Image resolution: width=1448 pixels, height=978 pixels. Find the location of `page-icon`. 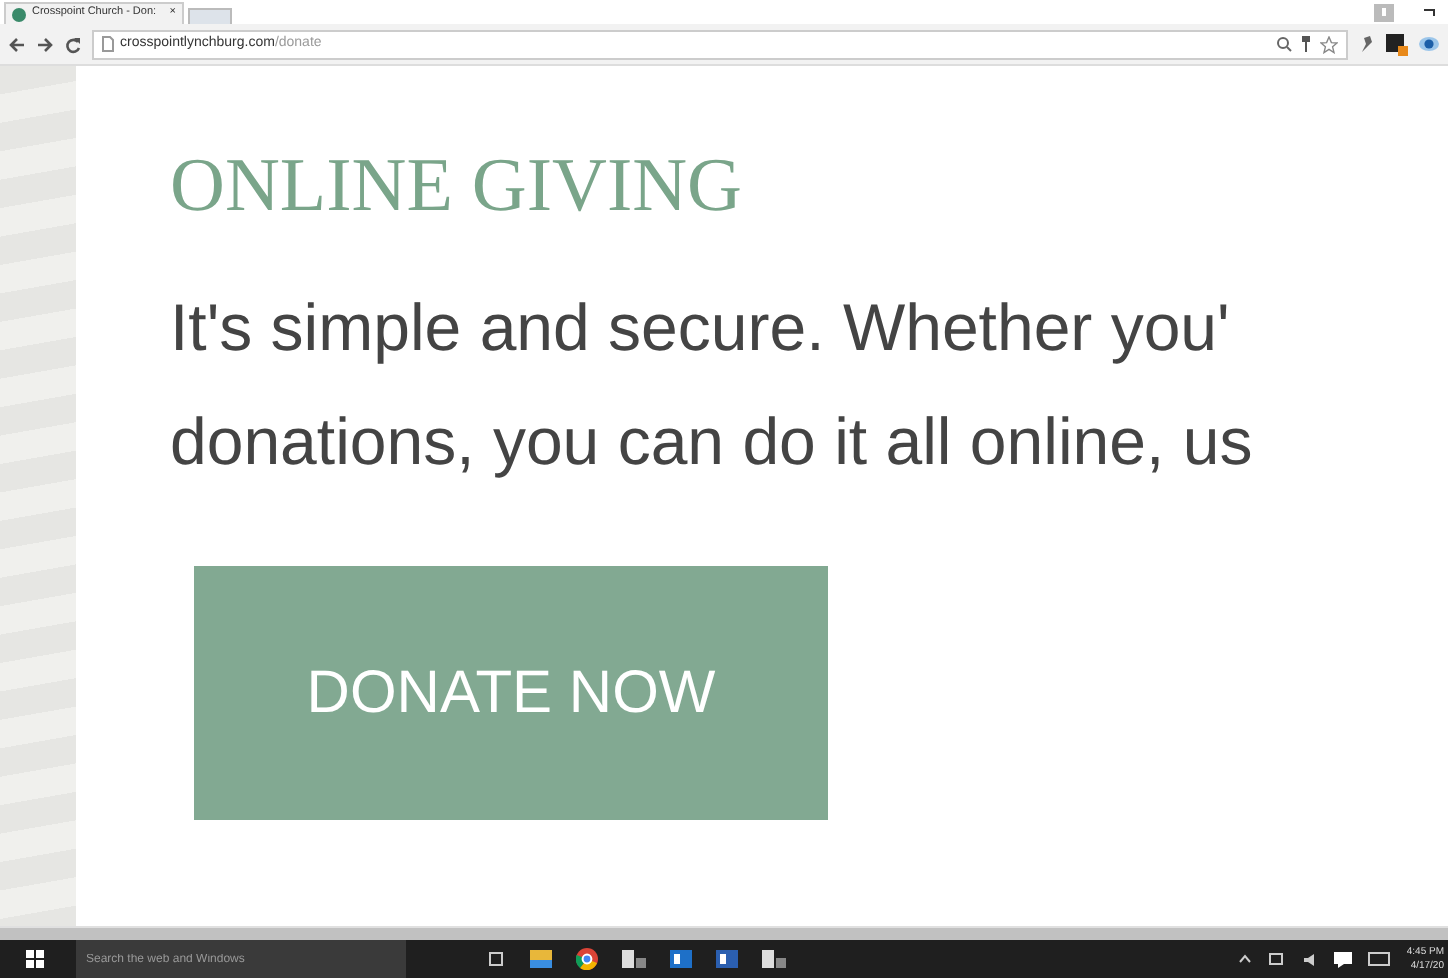

page-icon is located at coordinates (108, 44).